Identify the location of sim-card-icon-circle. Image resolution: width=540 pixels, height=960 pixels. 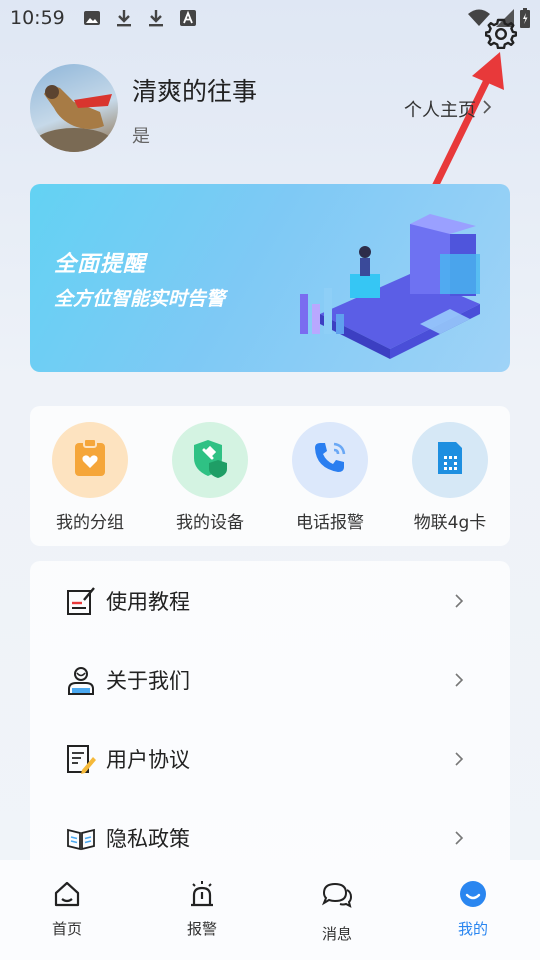
(450, 460).